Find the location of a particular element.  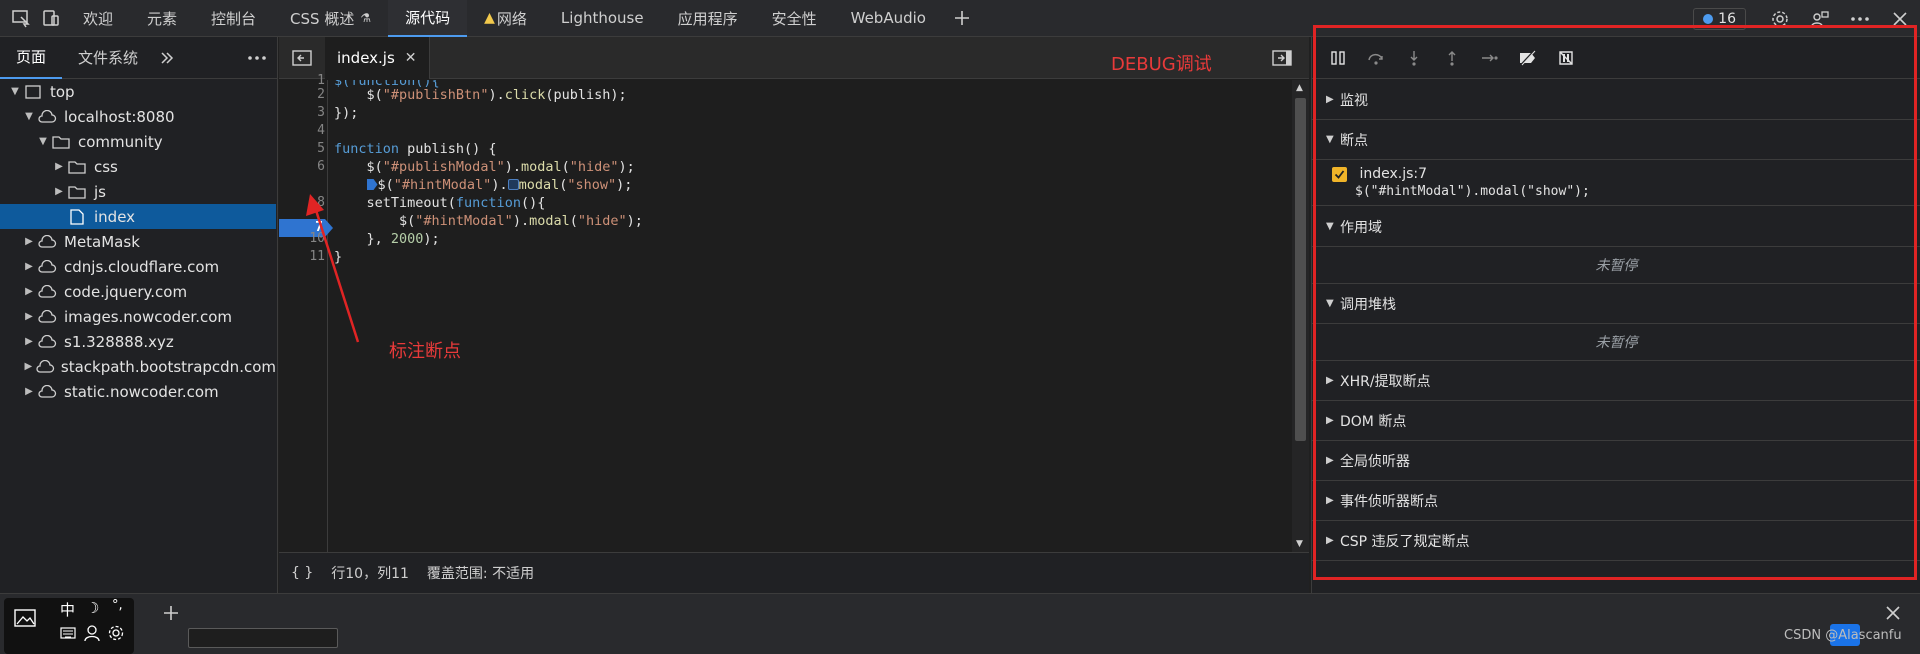

frame-icon is located at coordinates (33, 92).